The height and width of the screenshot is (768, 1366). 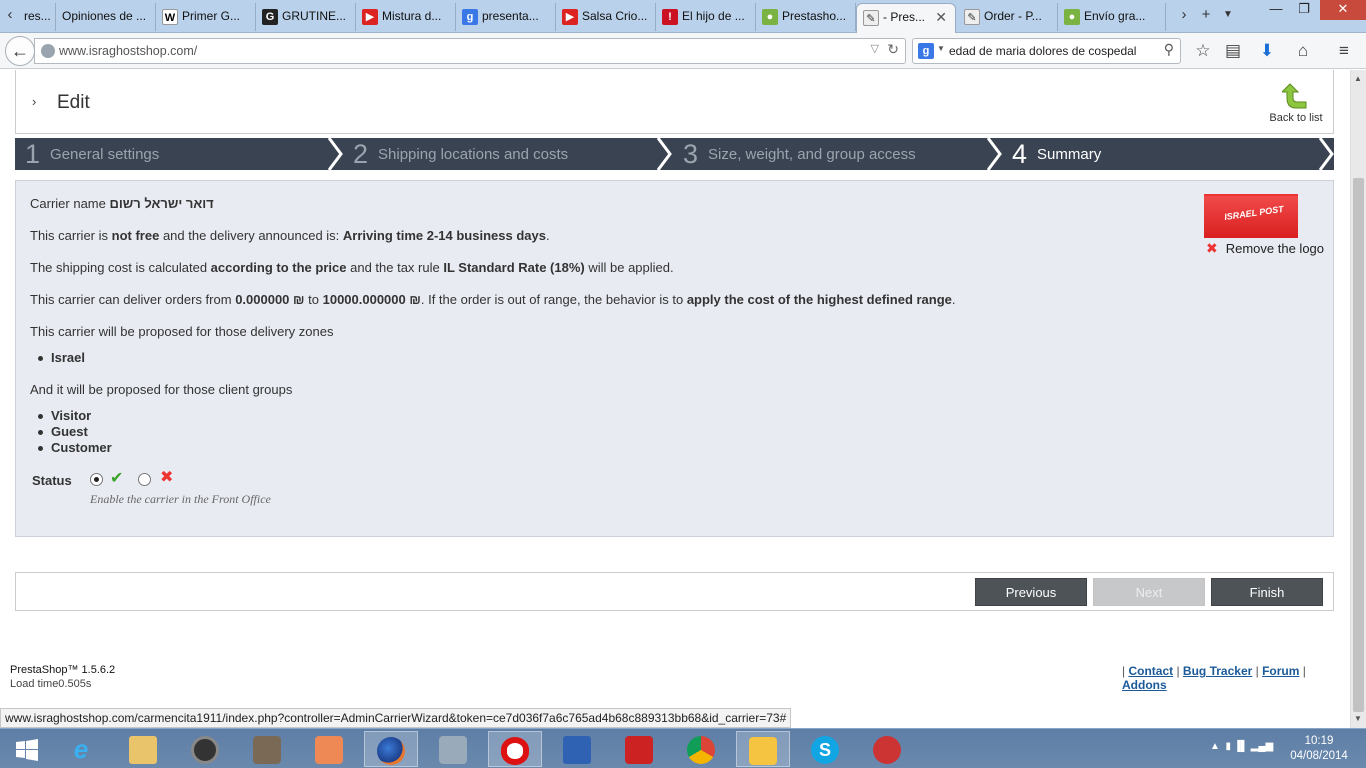 What do you see at coordinates (1203, 51) in the screenshot?
I see `bookmark-star-icon: ☆` at bounding box center [1203, 51].